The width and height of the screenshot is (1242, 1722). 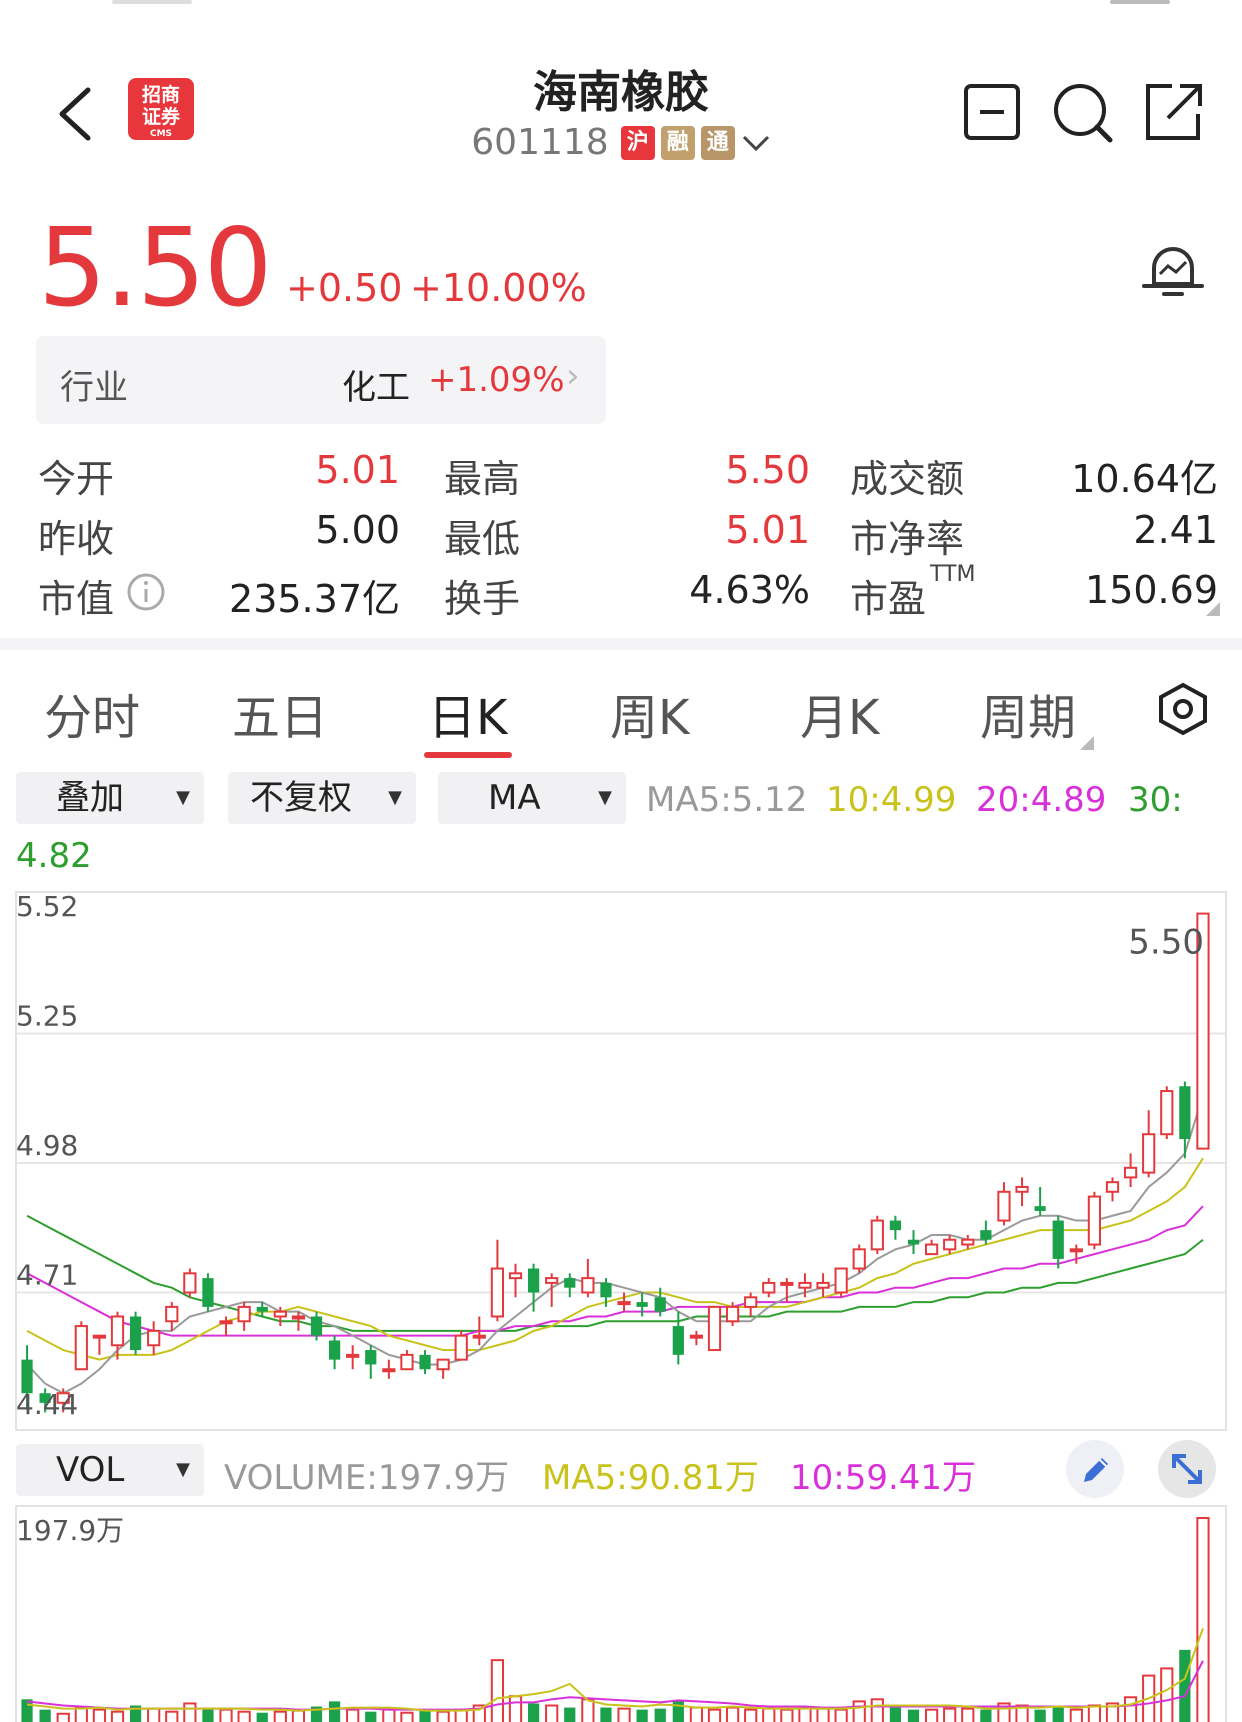 I want to click on turnover-label: 换手, so click(x=482, y=599).